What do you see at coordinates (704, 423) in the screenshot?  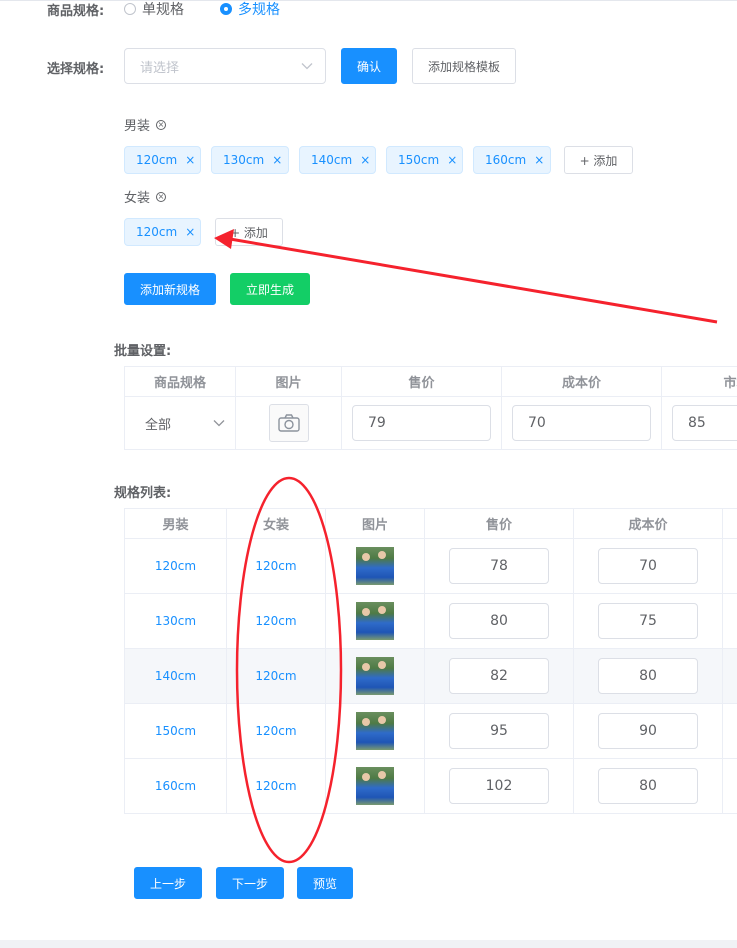 I see `batch-market-price-input: 85` at bounding box center [704, 423].